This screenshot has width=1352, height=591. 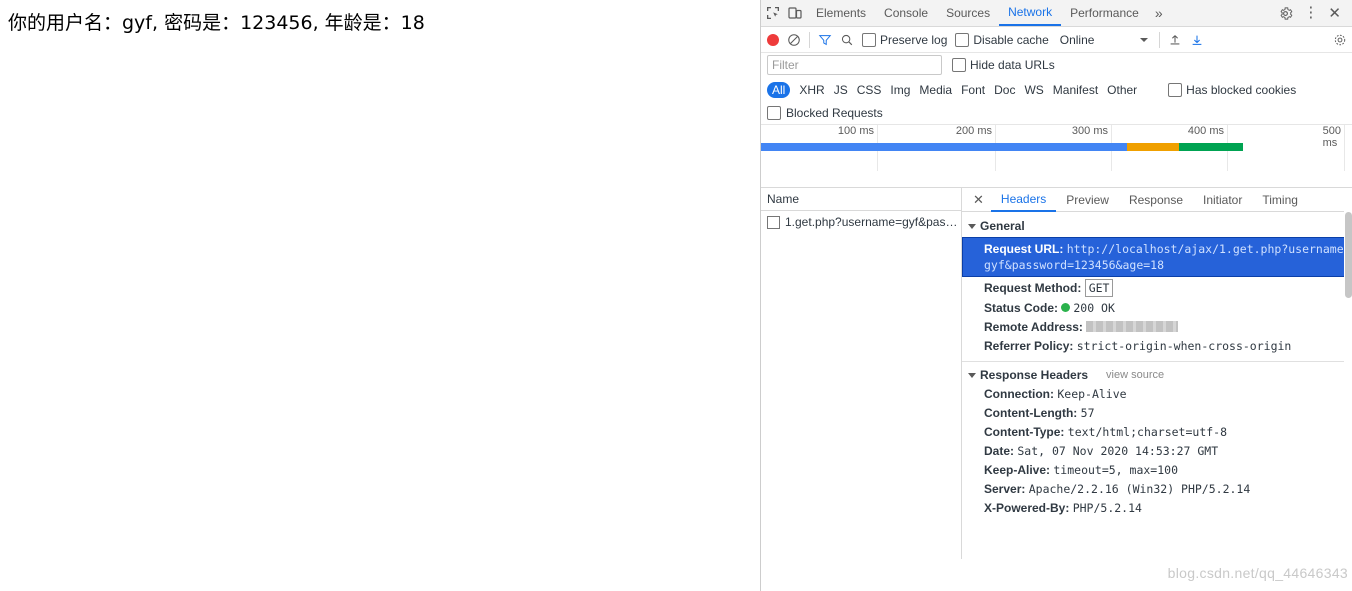 What do you see at coordinates (847, 40) in the screenshot?
I see `search-icon` at bounding box center [847, 40].